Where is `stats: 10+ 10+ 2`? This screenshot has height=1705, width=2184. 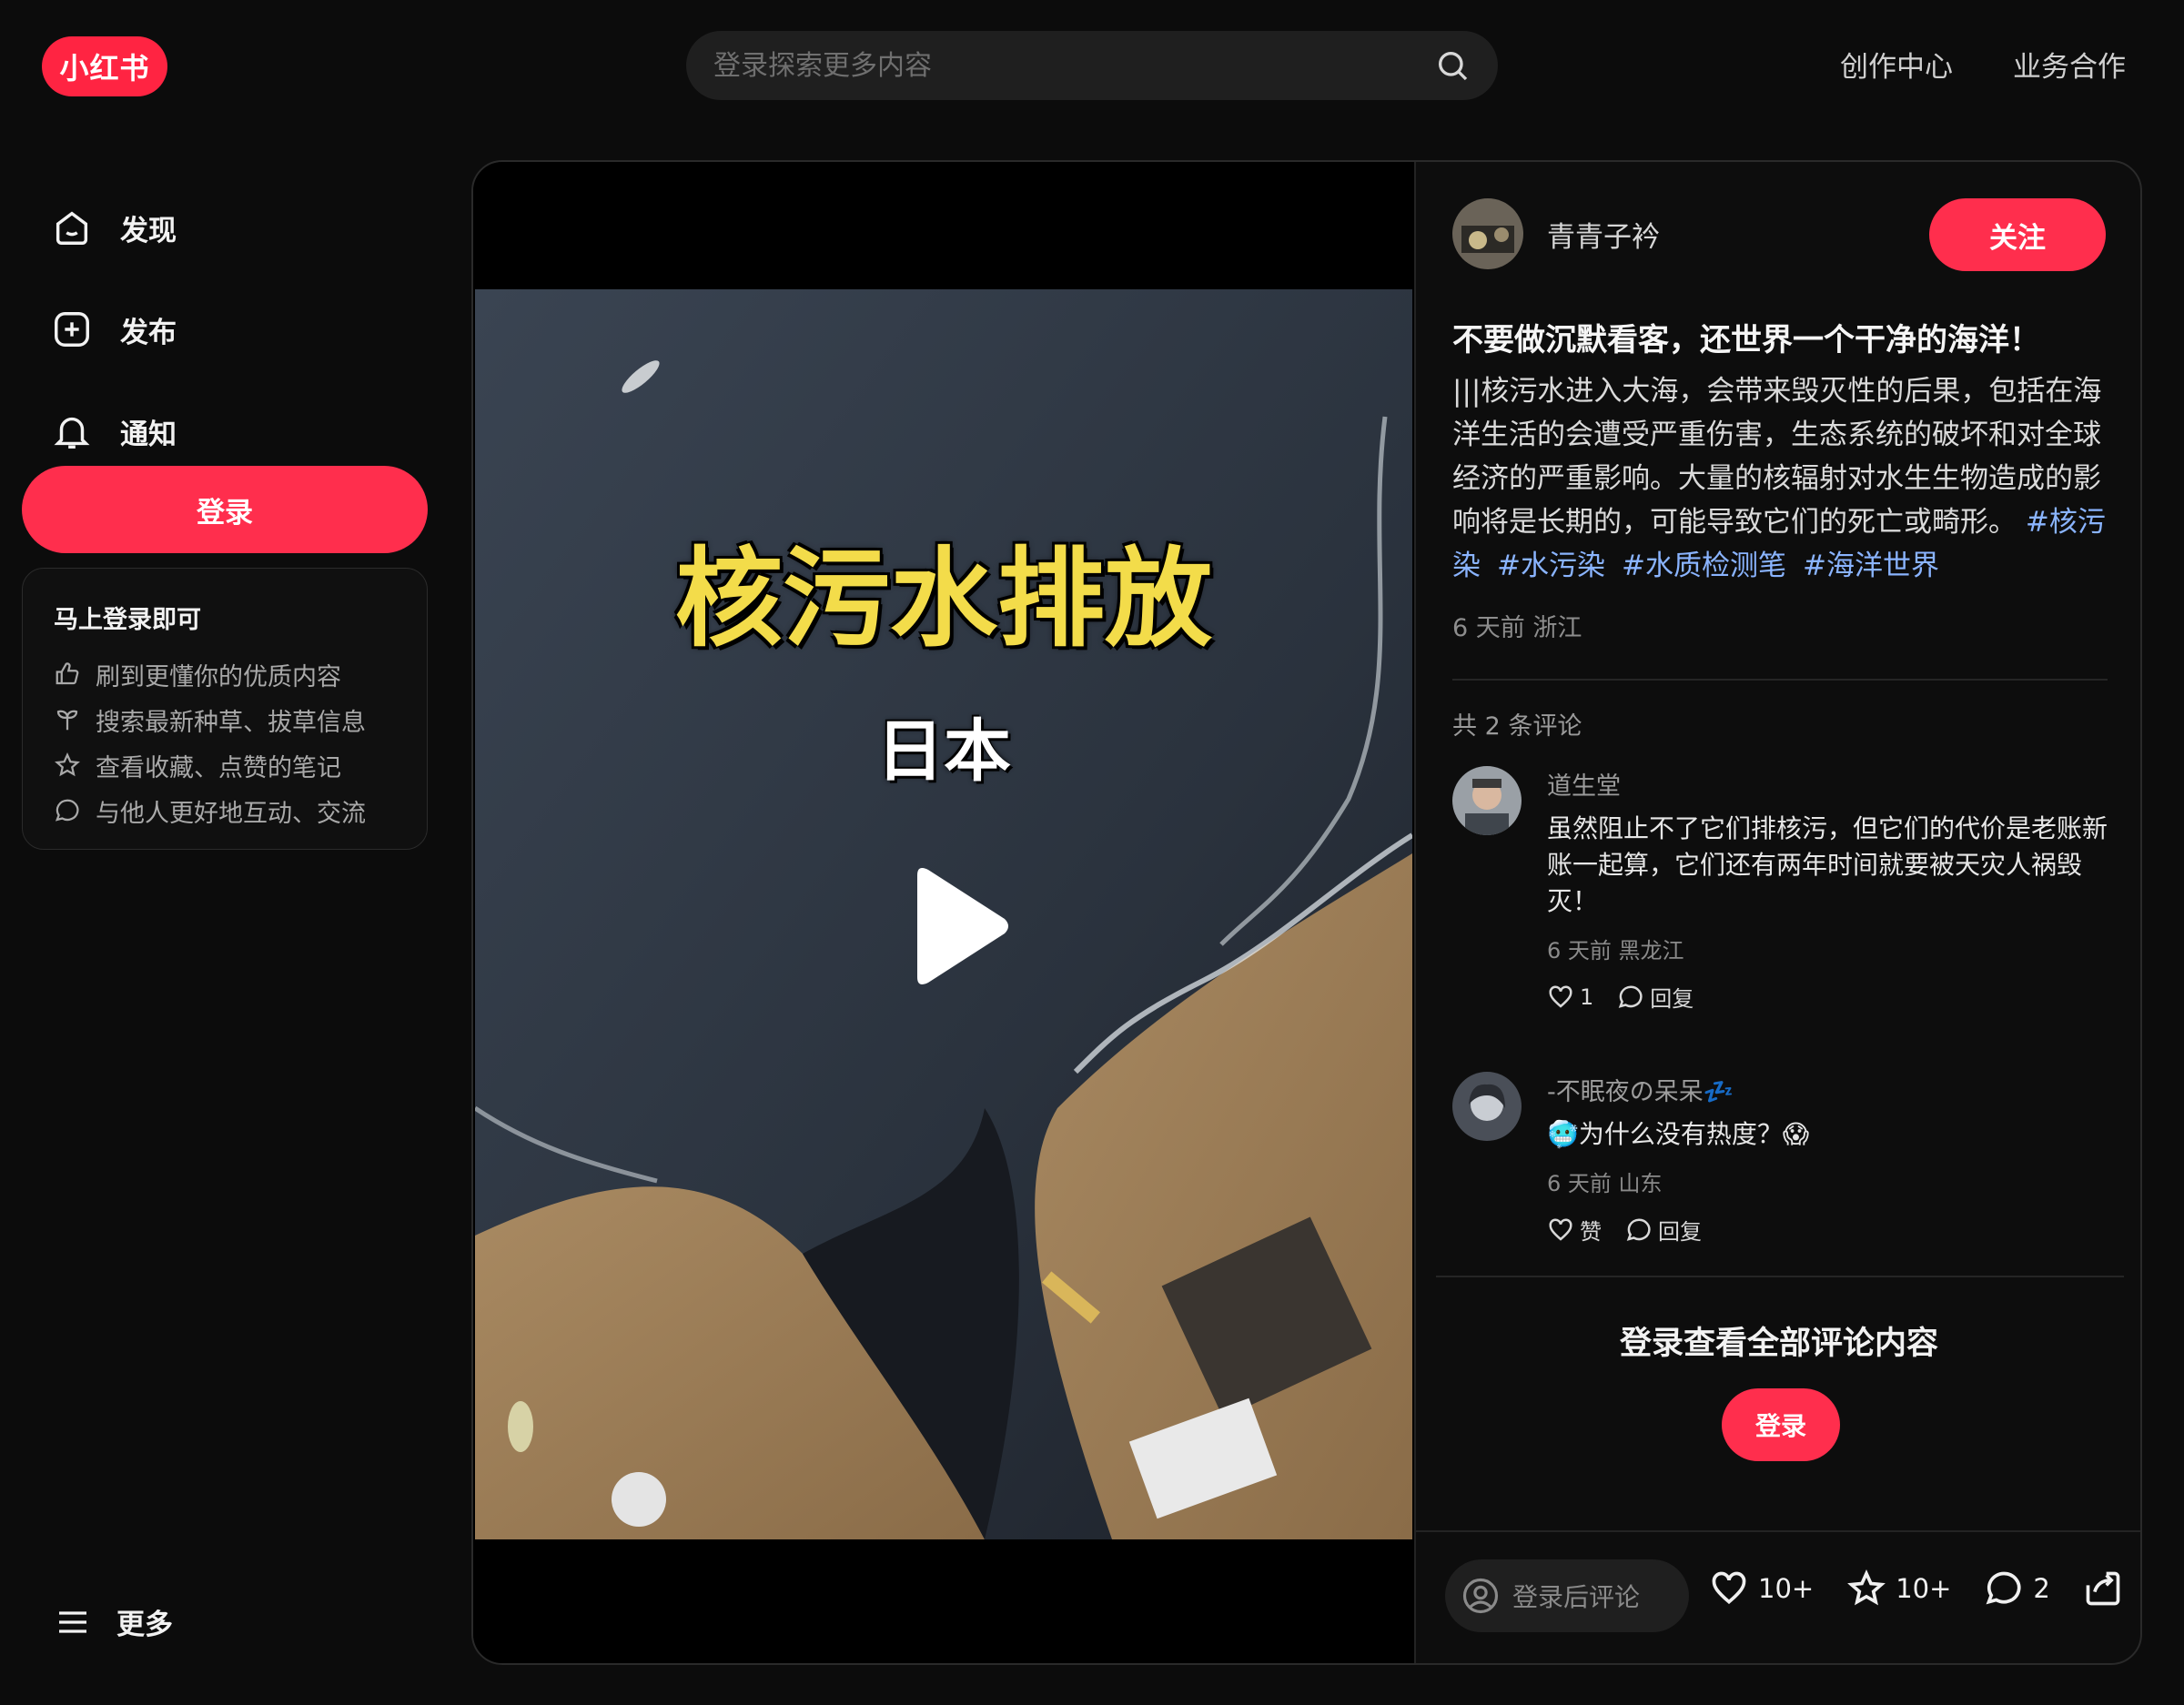
stats: 10+ 10+ 2 is located at coordinates (1920, 1589).